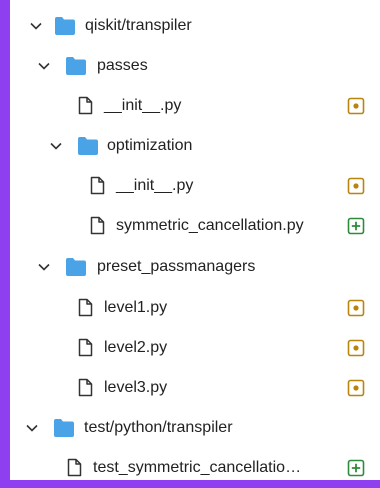  I want to click on tree-row-qiskit-transpiler: qiskit/transpiler, so click(195, 26).